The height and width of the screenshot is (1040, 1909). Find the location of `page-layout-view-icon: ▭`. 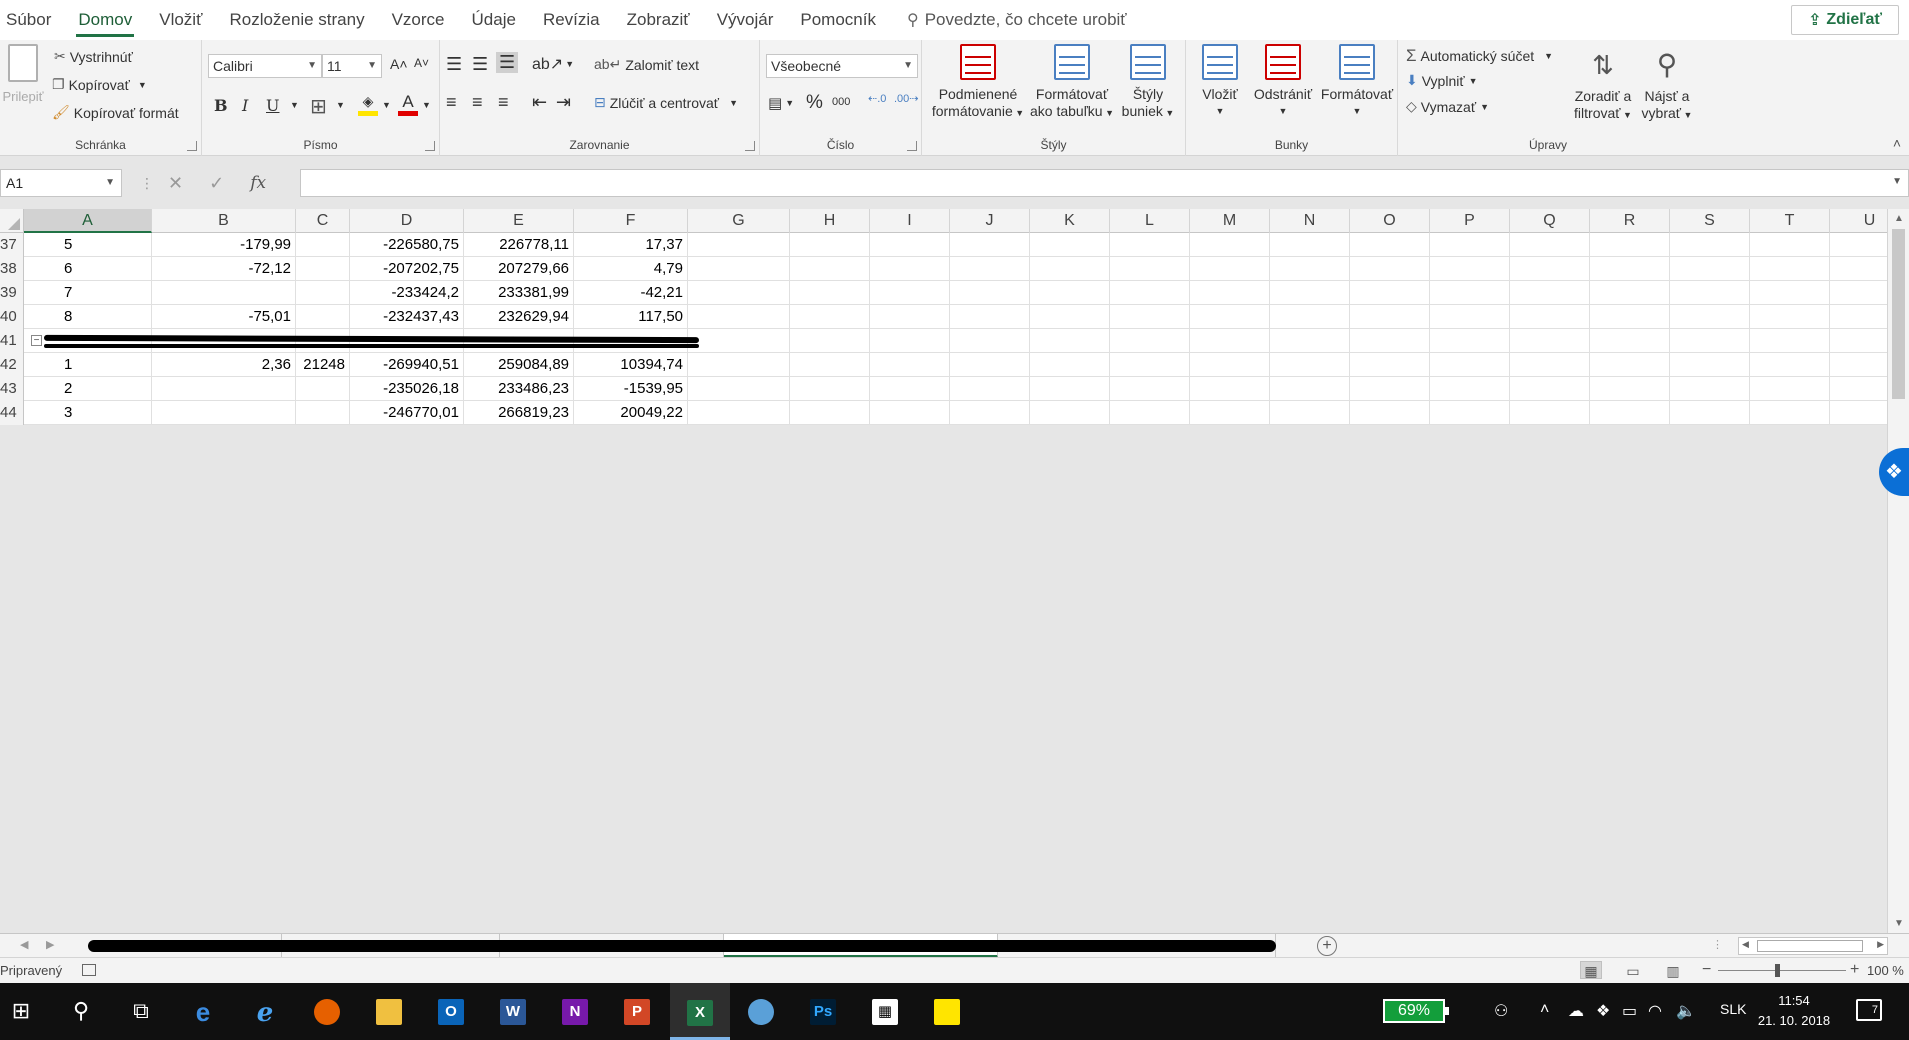

page-layout-view-icon: ▭ is located at coordinates (1633, 970).